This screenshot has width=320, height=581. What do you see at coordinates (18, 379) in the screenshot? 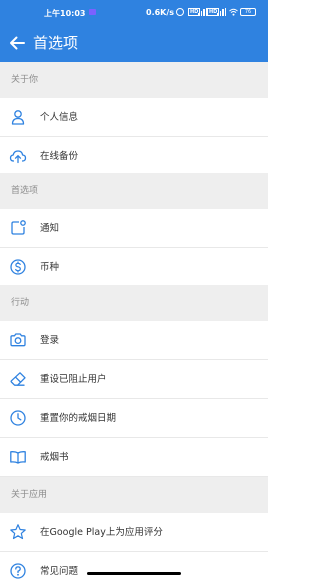
I see `eraser-icon` at bounding box center [18, 379].